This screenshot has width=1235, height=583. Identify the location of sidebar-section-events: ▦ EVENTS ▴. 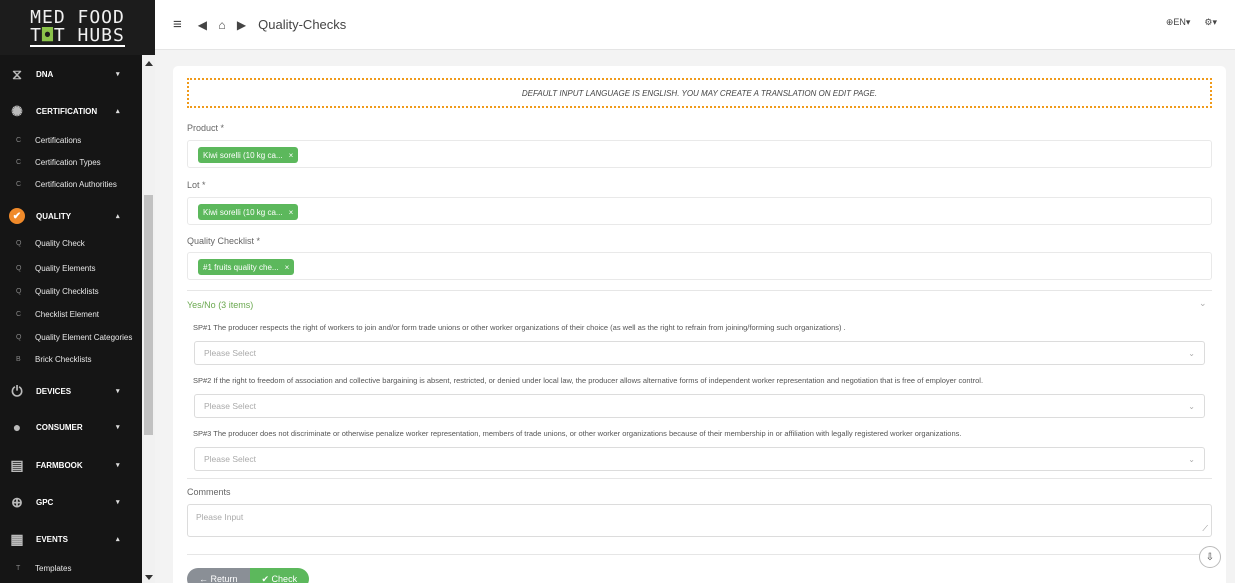
(70, 539).